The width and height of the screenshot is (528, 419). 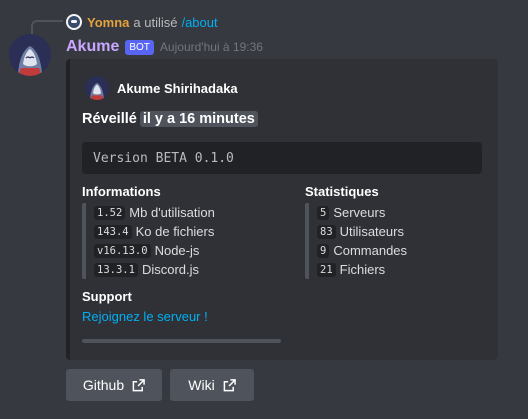 What do you see at coordinates (342, 191) in the screenshot?
I see `field-statistiques-name: Statistiques` at bounding box center [342, 191].